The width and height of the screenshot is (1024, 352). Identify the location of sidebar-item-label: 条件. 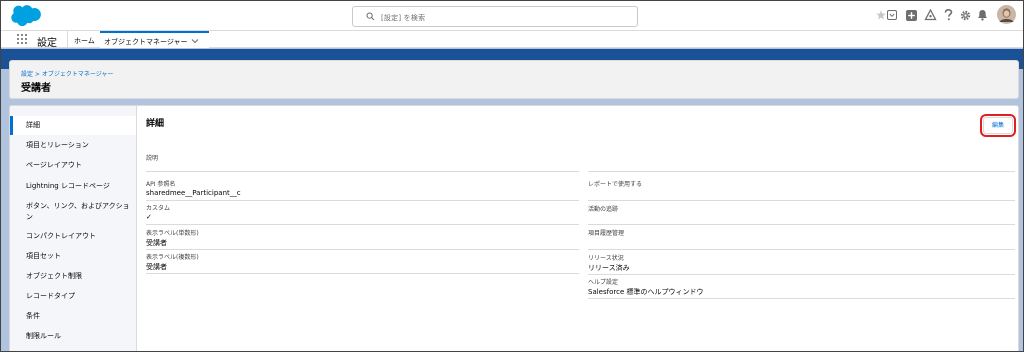
(33, 316).